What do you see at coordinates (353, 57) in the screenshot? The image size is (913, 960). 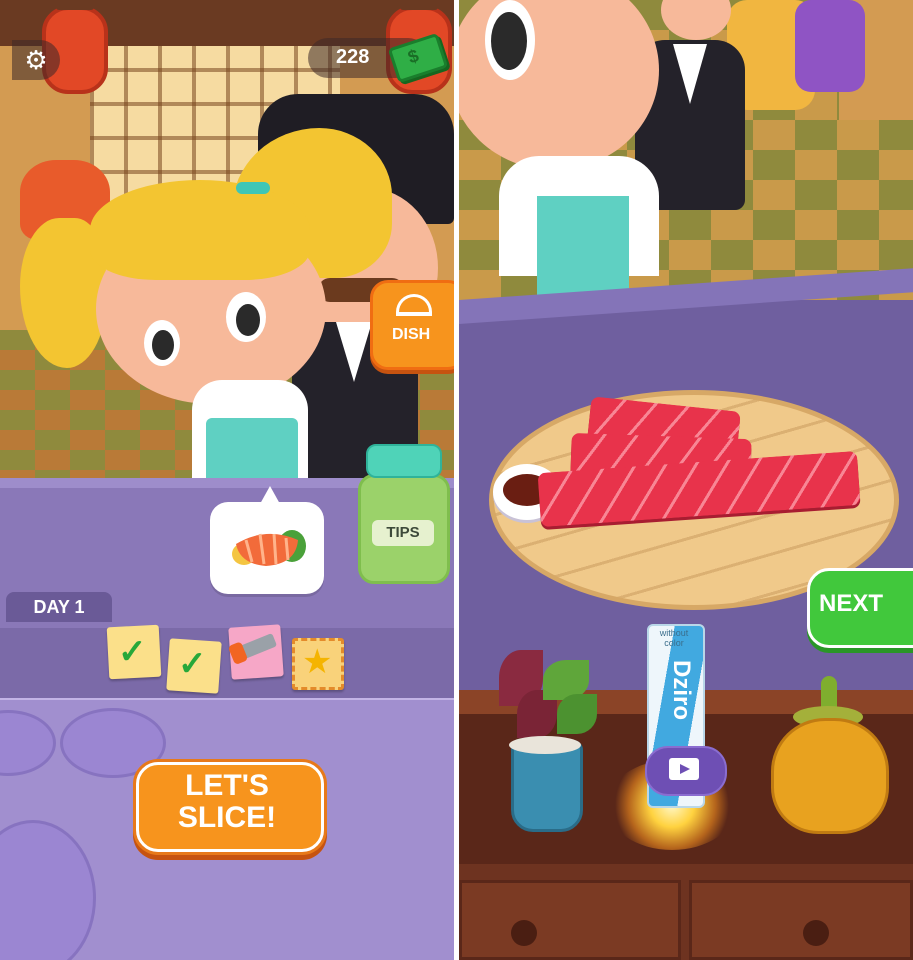 I see `money-amount: 228` at bounding box center [353, 57].